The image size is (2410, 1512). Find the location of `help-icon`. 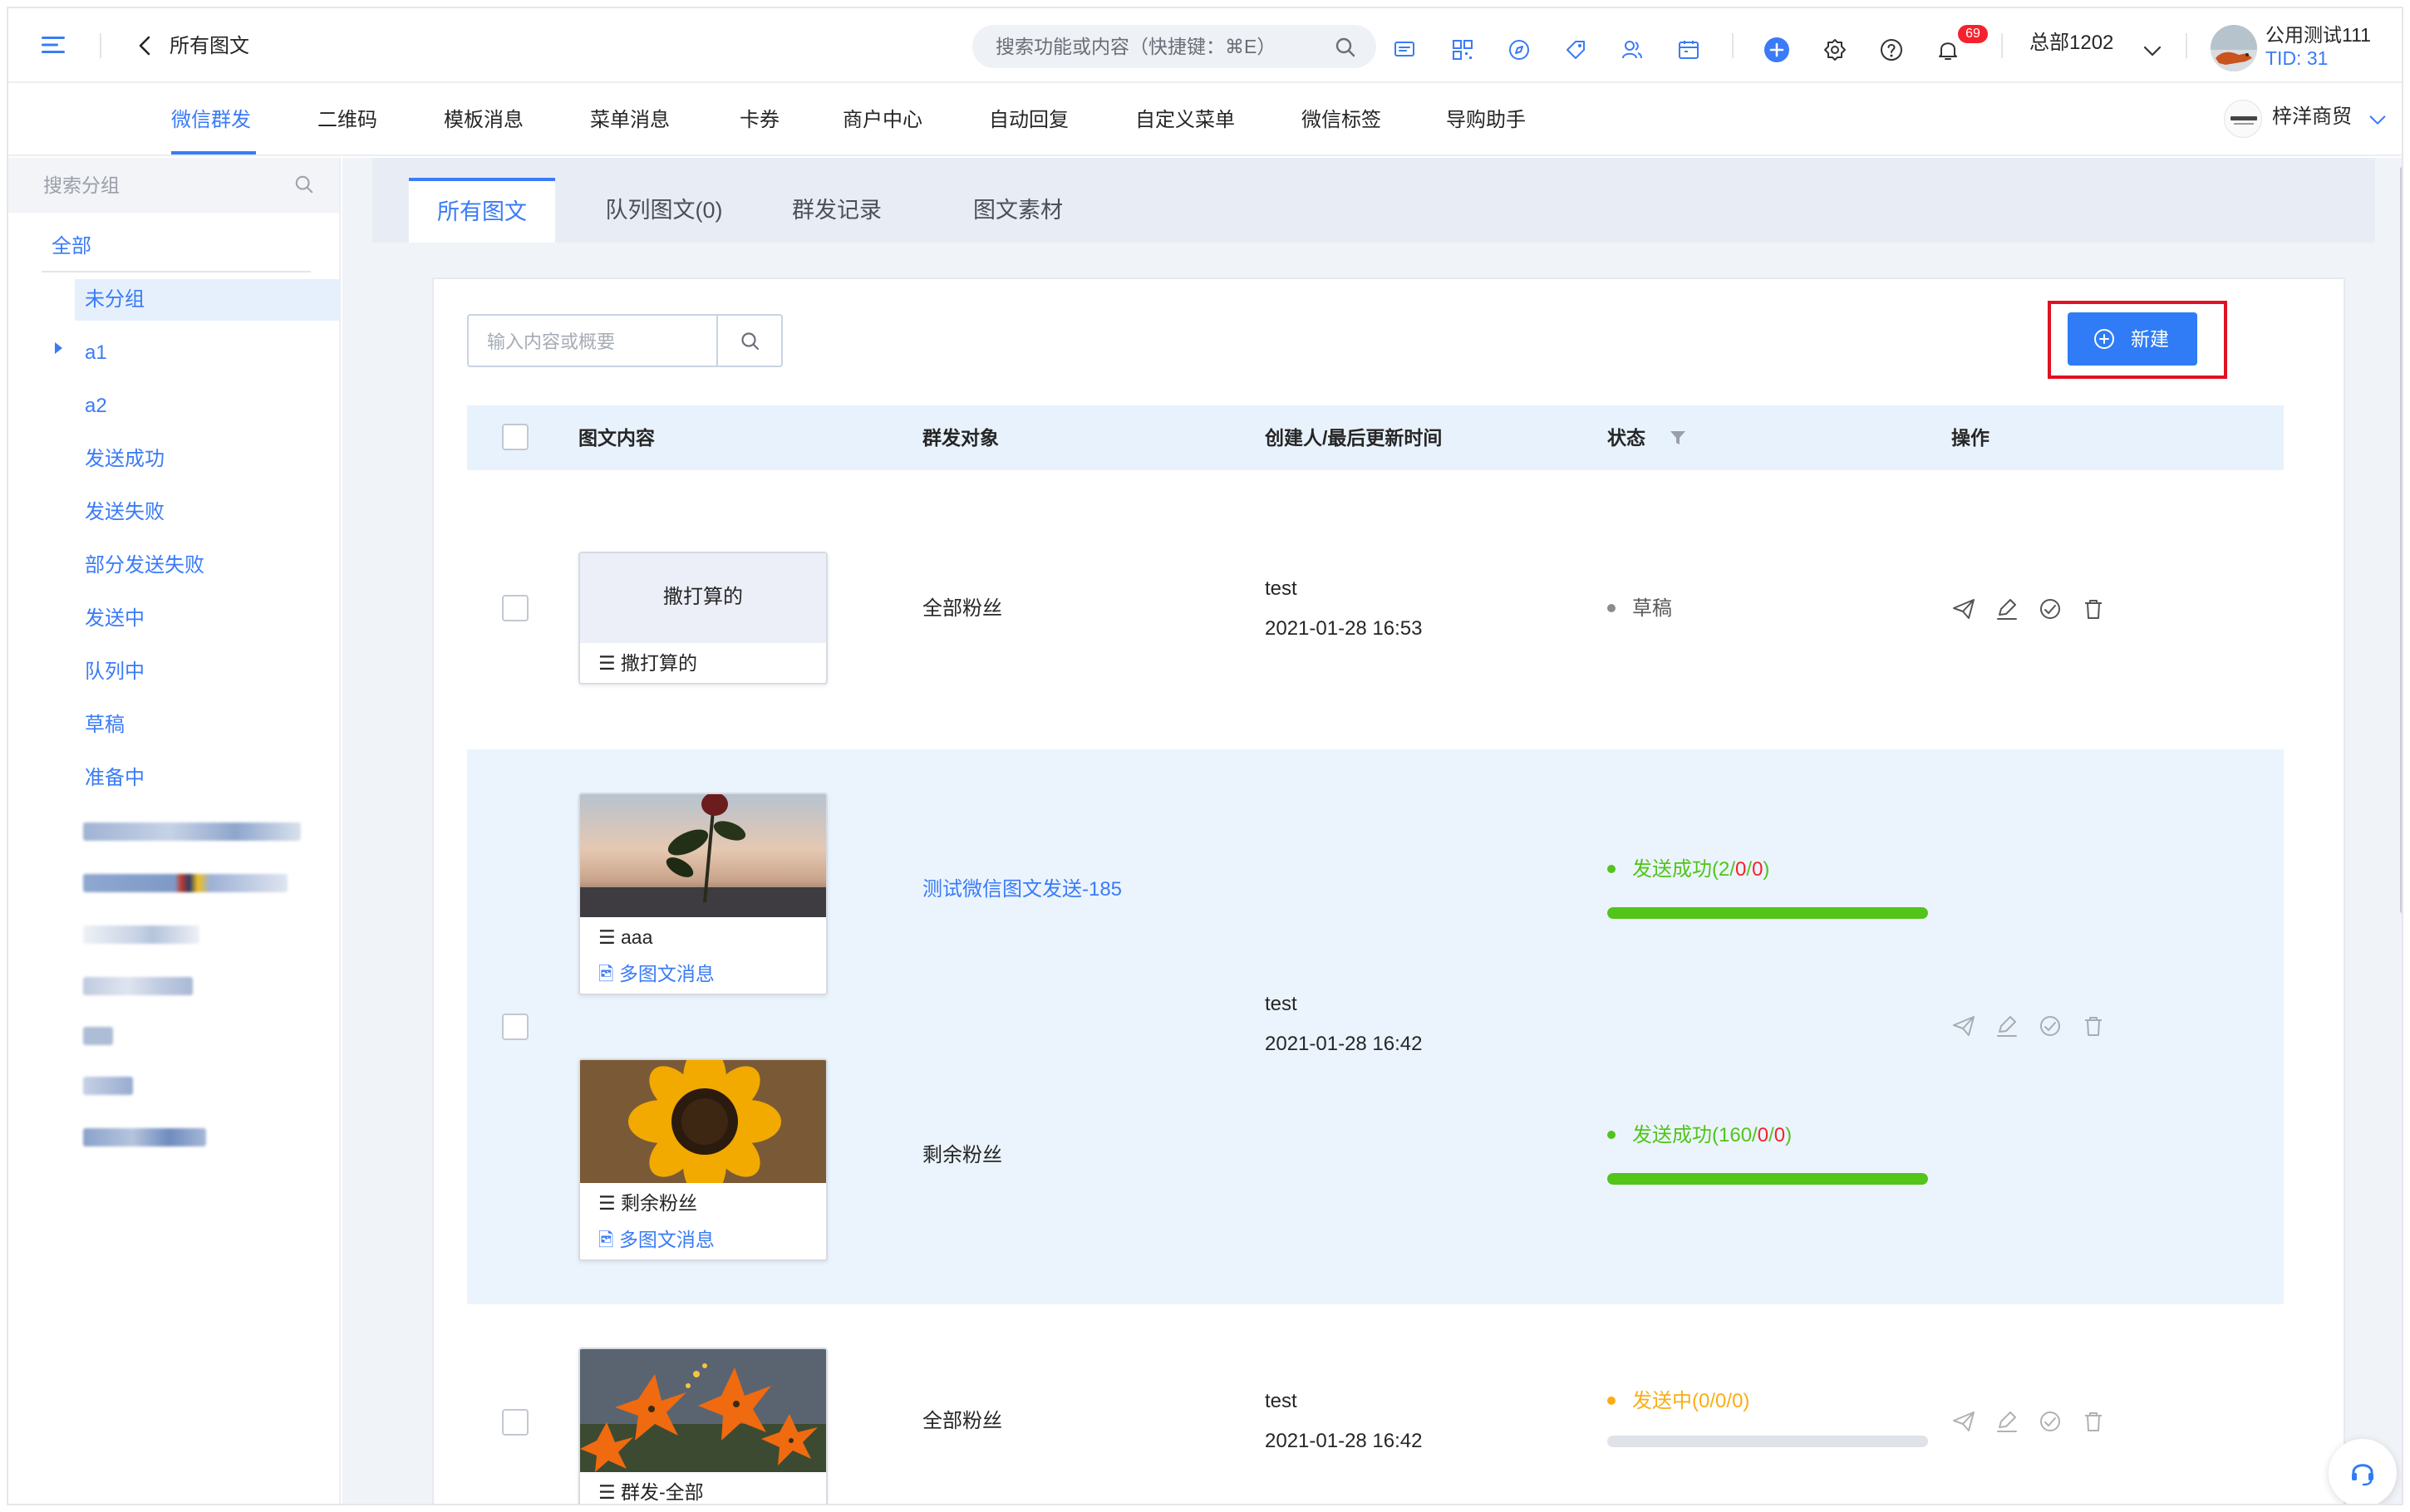

help-icon is located at coordinates (1891, 50).